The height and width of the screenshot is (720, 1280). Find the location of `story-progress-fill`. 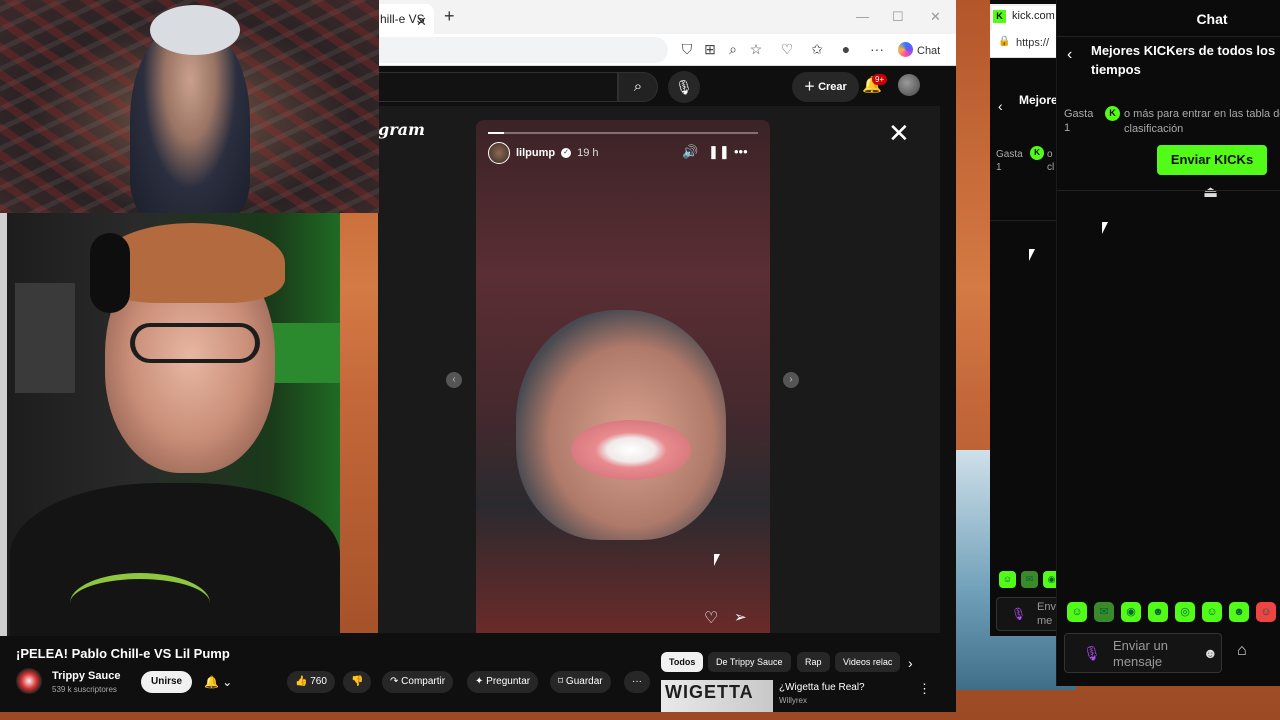

story-progress-fill is located at coordinates (496, 133).